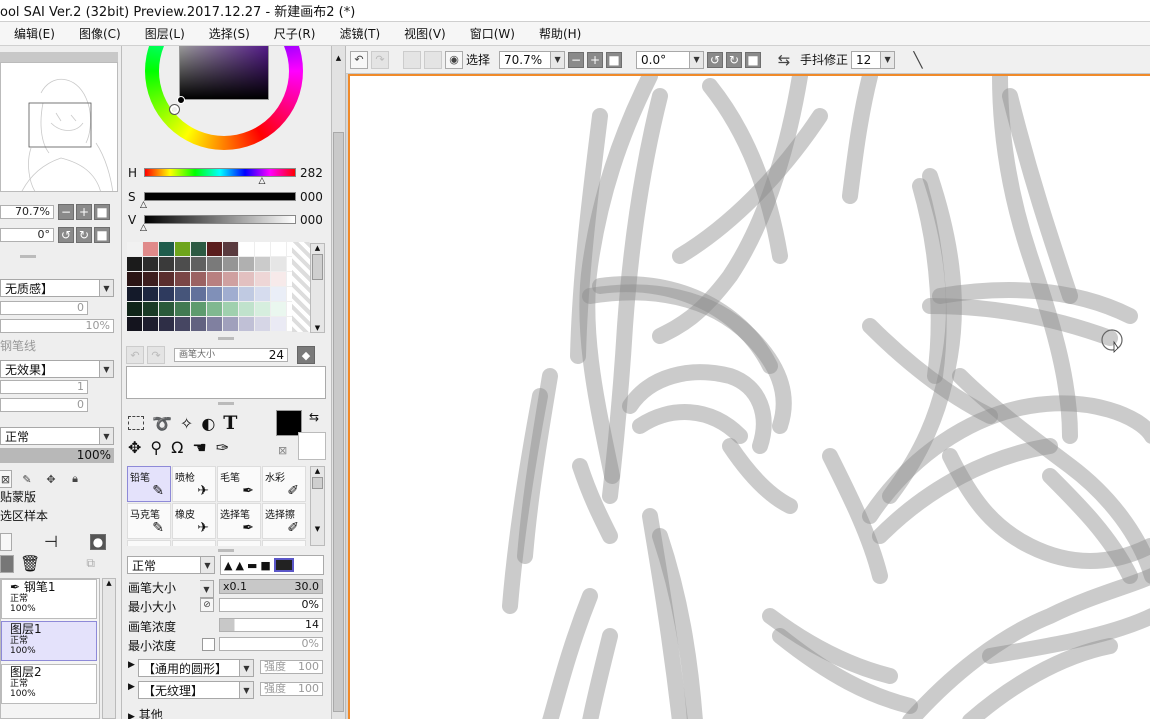 The height and width of the screenshot is (719, 1150). I want to click on toolbar-rotate-right-button: ↻, so click(734, 59).